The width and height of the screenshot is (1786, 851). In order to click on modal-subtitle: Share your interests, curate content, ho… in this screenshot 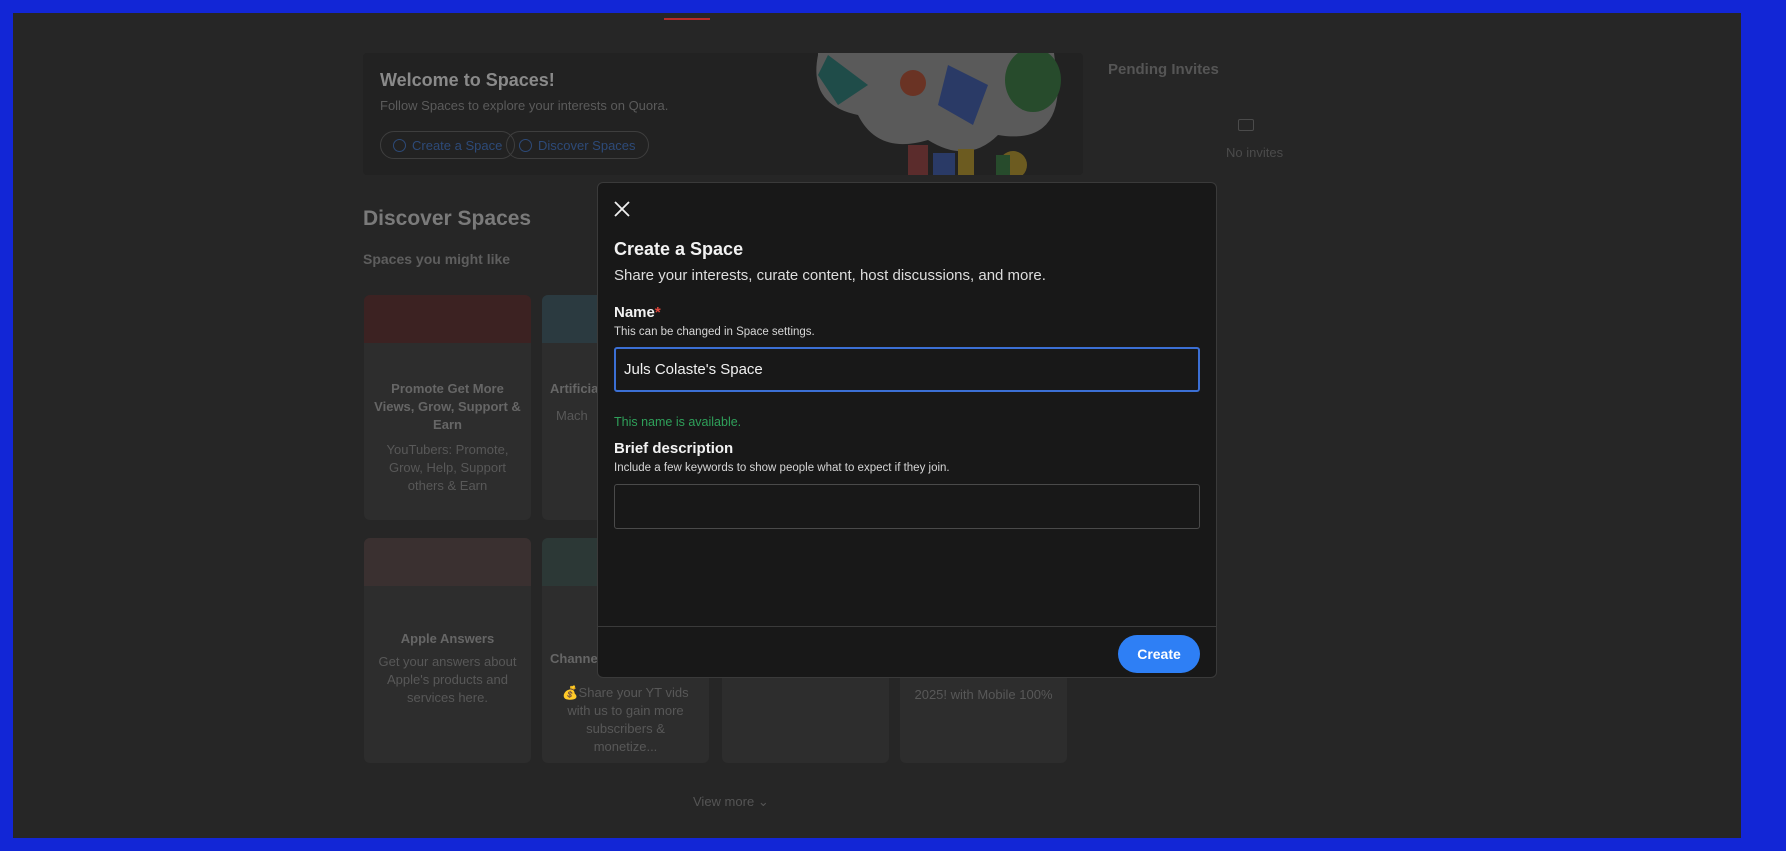, I will do `click(830, 275)`.